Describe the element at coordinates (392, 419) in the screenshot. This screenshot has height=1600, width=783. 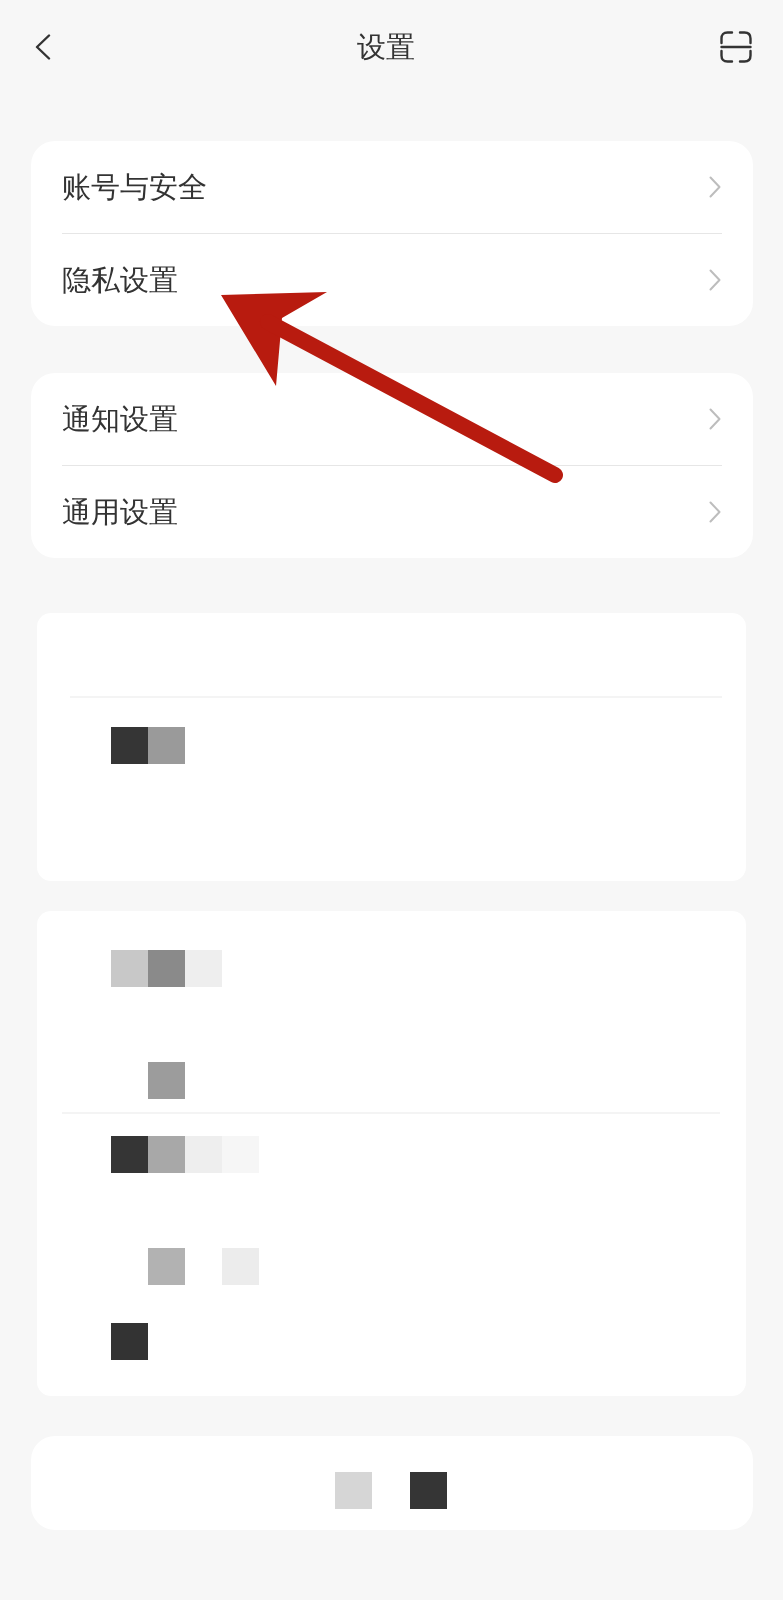
I see `menu-item: 通知设置` at that location.